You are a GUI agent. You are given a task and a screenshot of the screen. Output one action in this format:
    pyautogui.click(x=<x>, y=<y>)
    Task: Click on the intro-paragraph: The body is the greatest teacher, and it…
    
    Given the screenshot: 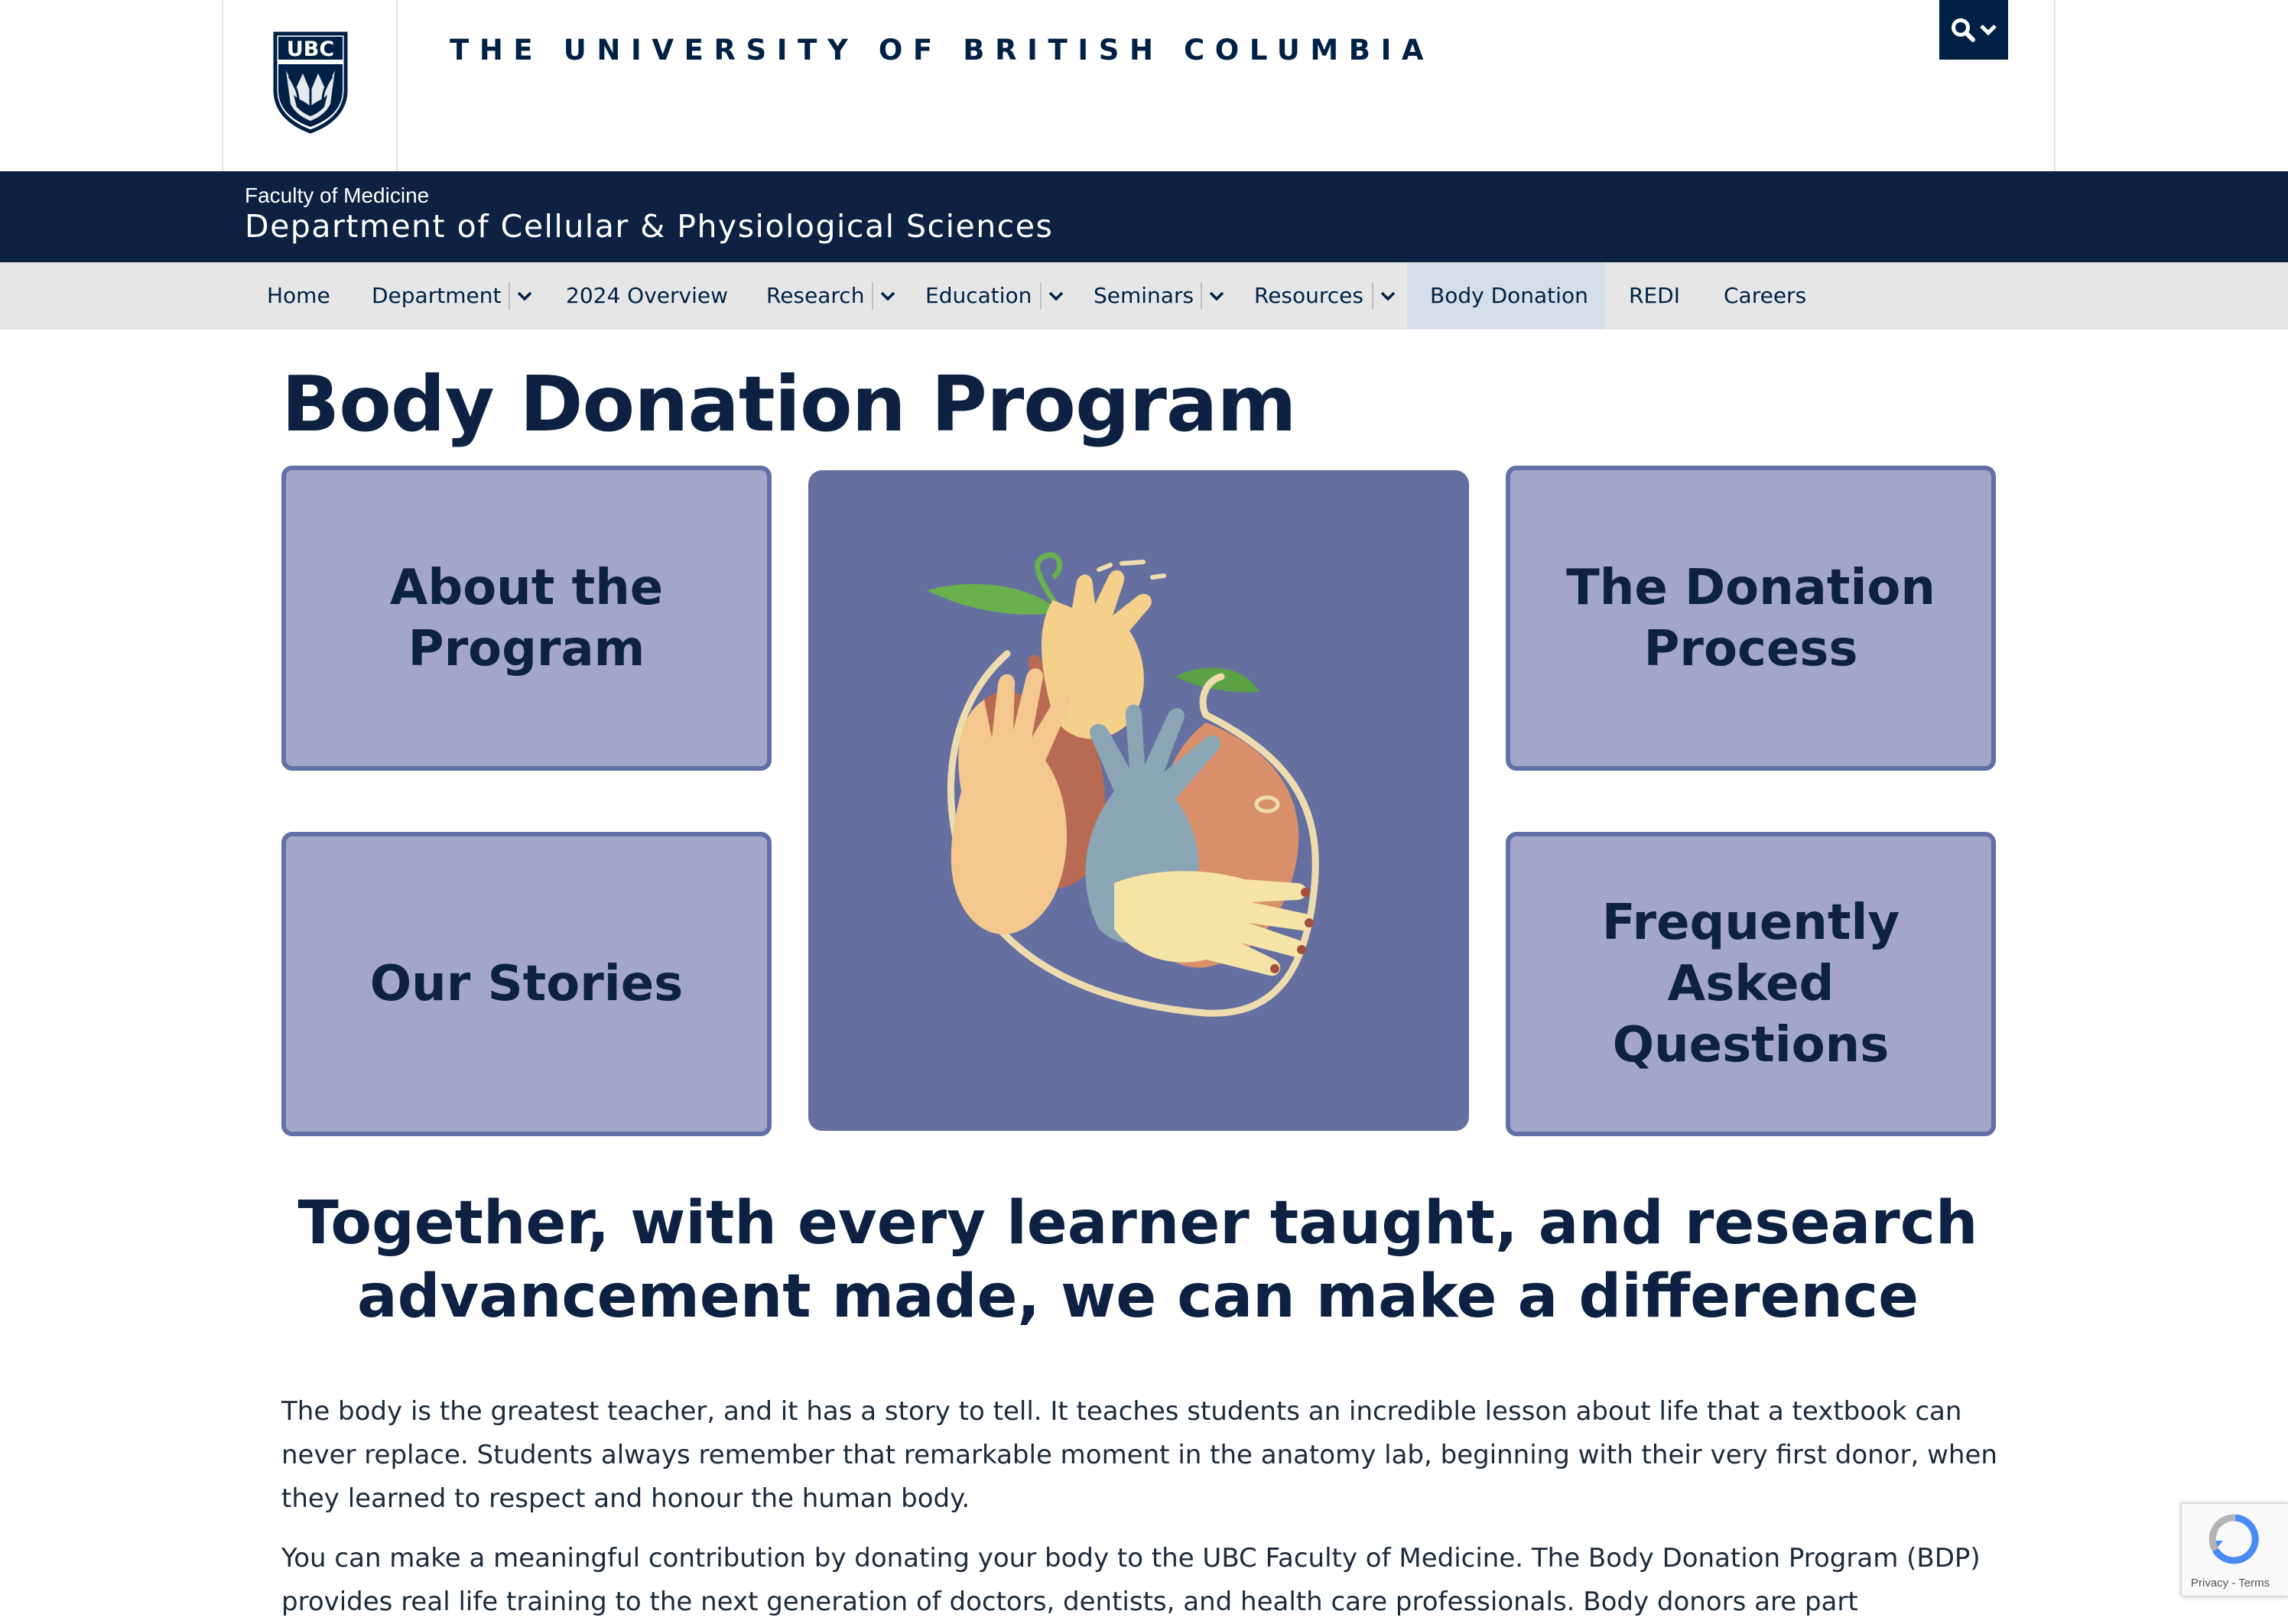 What is the action you would take?
    pyautogui.click(x=1139, y=1455)
    